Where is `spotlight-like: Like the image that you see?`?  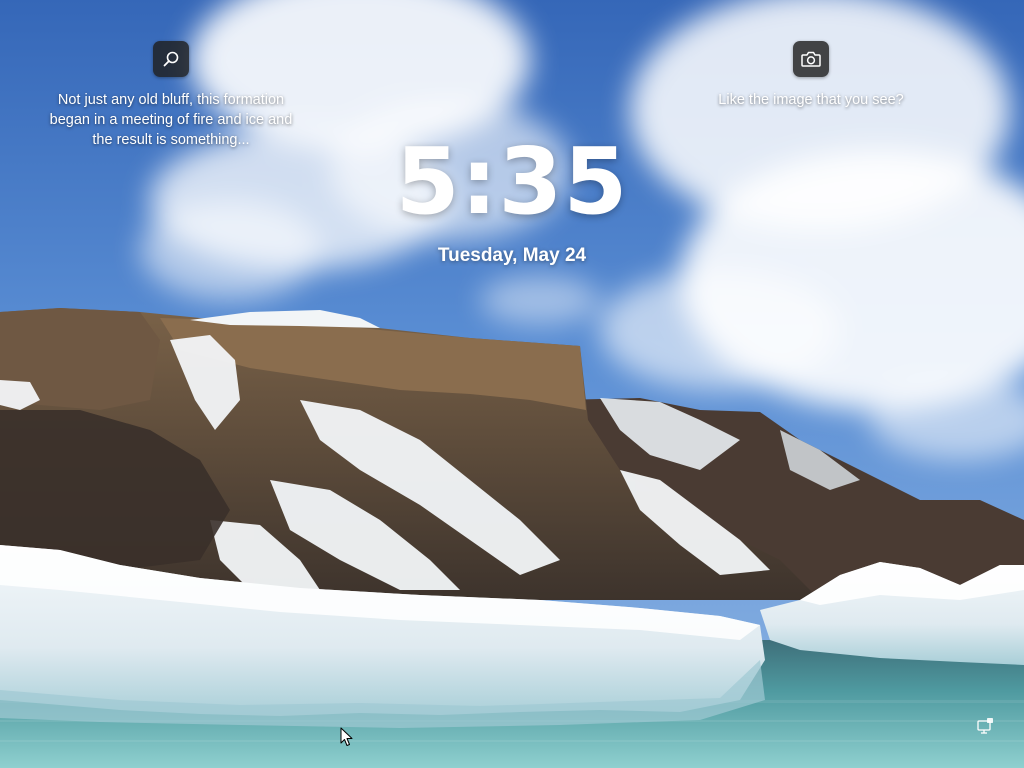 spotlight-like: Like the image that you see? is located at coordinates (811, 75).